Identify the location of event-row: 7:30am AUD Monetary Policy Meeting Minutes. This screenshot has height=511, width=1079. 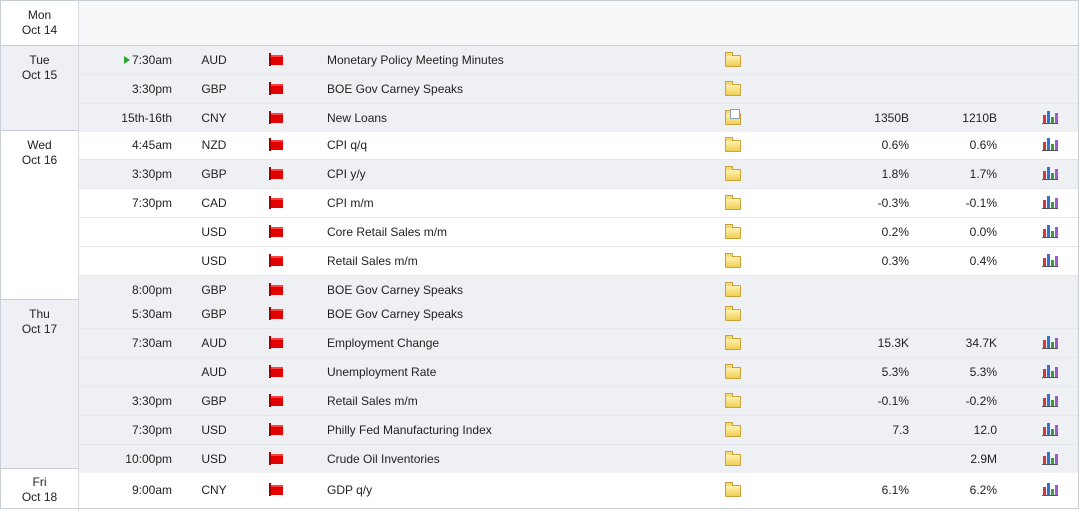
(578, 60).